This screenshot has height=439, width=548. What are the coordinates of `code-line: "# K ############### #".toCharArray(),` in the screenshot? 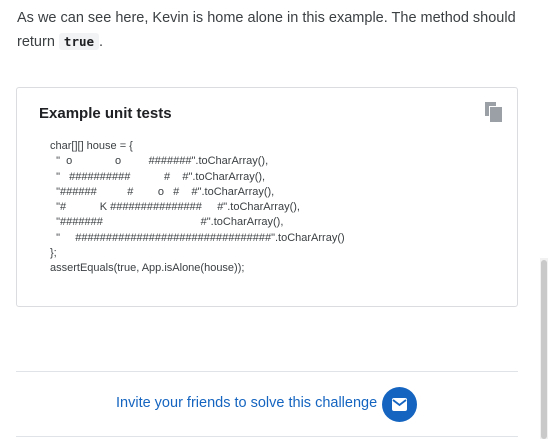 It's located at (175, 207).